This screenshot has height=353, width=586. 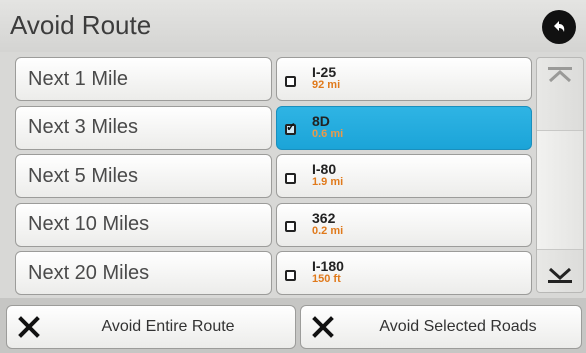 I want to click on road-name: 362, so click(x=324, y=217).